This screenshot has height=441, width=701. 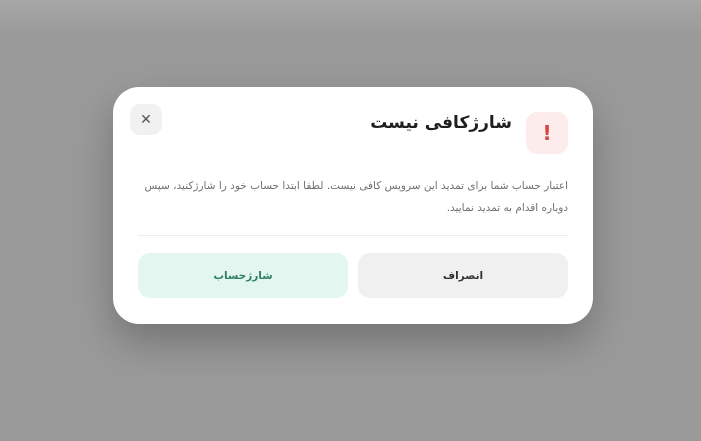 What do you see at coordinates (353, 235) in the screenshot?
I see `divider` at bounding box center [353, 235].